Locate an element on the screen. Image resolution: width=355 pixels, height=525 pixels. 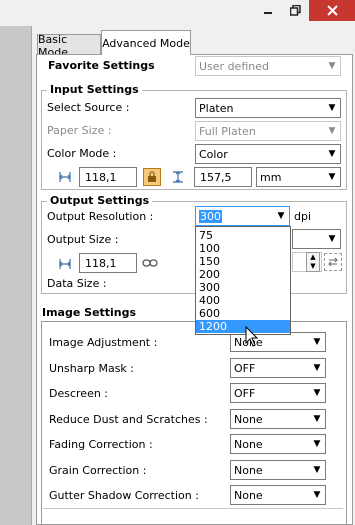
select-source-value: Platen is located at coordinates (216, 108).